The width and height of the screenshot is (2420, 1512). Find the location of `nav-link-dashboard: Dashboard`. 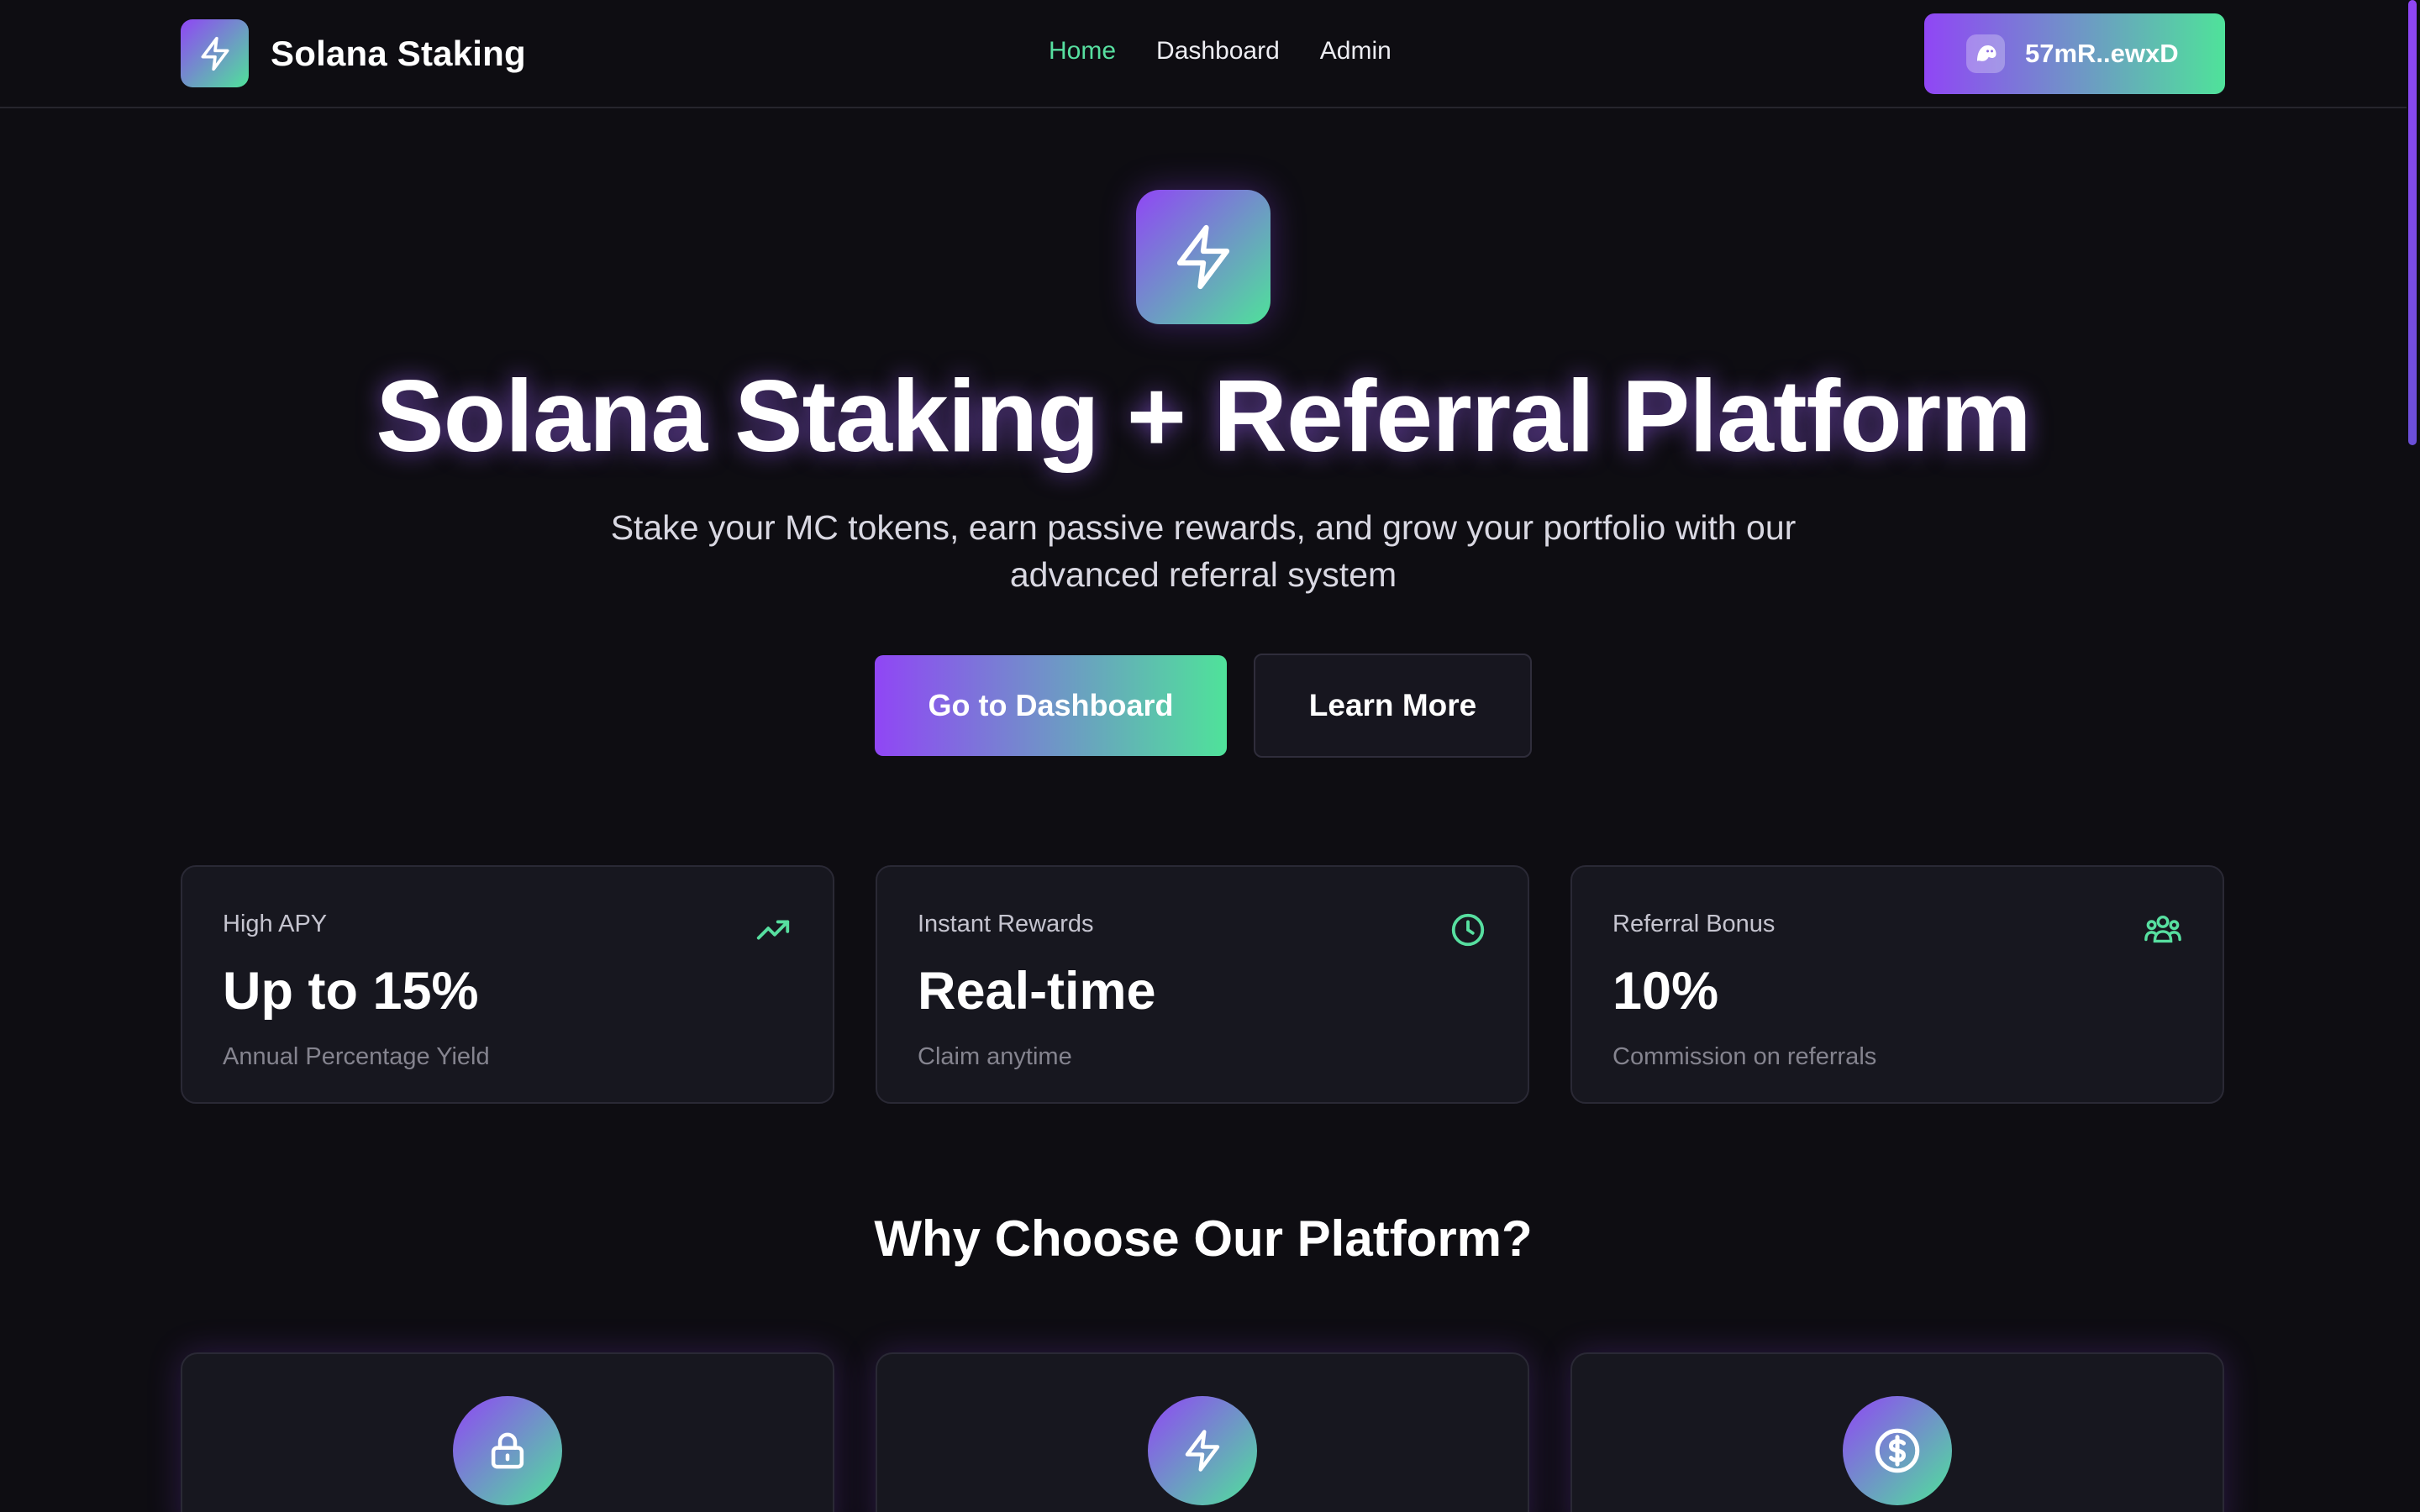

nav-link-dashboard: Dashboard is located at coordinates (1218, 51).